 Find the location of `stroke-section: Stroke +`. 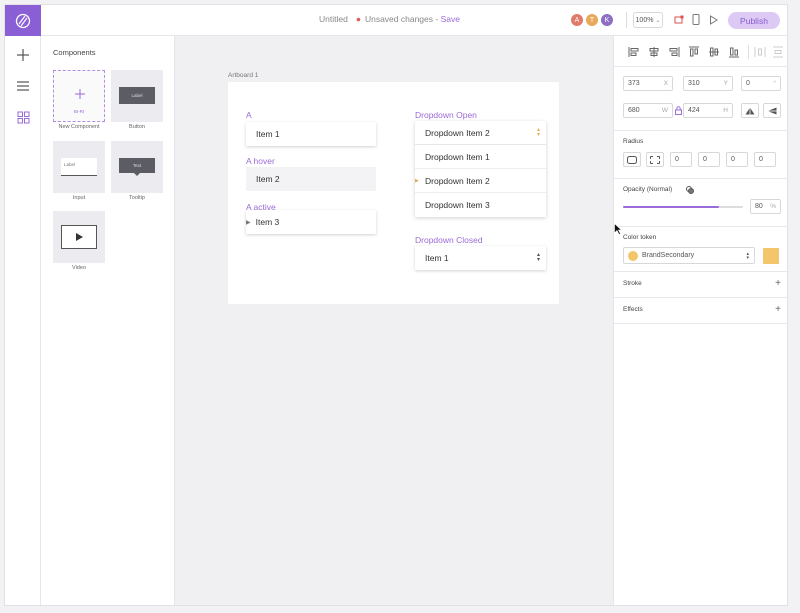

stroke-section: Stroke + is located at coordinates (700, 285).